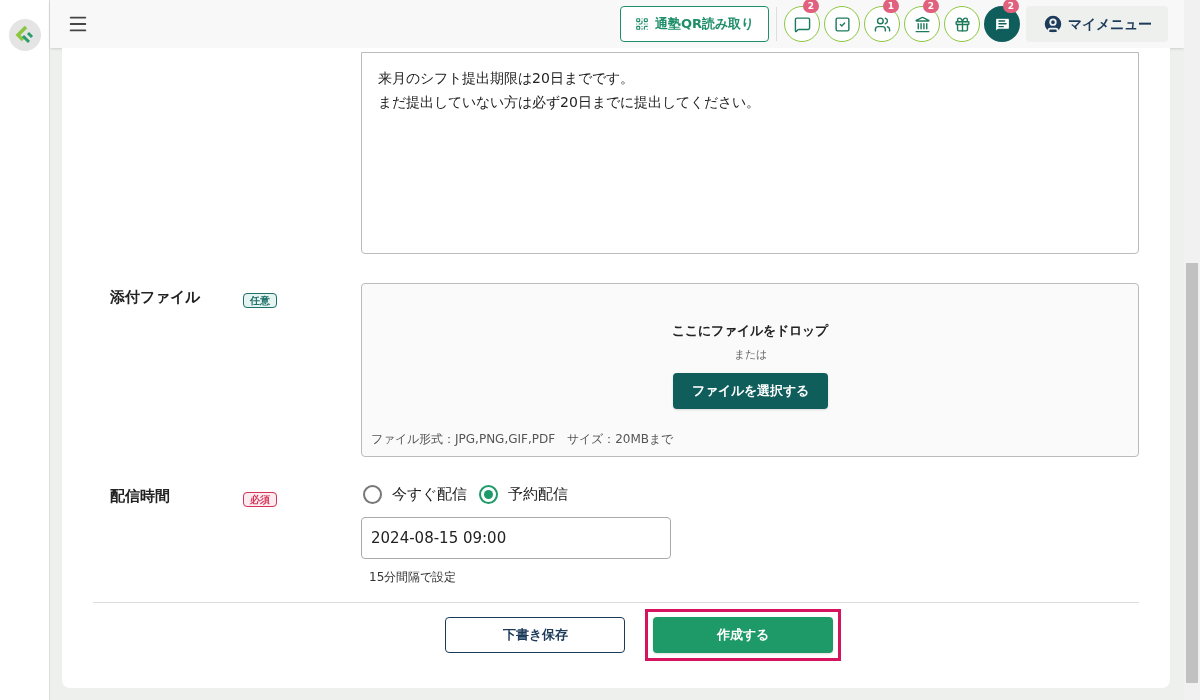 Image resolution: width=1200 pixels, height=700 pixels. What do you see at coordinates (882, 24) in the screenshot?
I see `people-icon` at bounding box center [882, 24].